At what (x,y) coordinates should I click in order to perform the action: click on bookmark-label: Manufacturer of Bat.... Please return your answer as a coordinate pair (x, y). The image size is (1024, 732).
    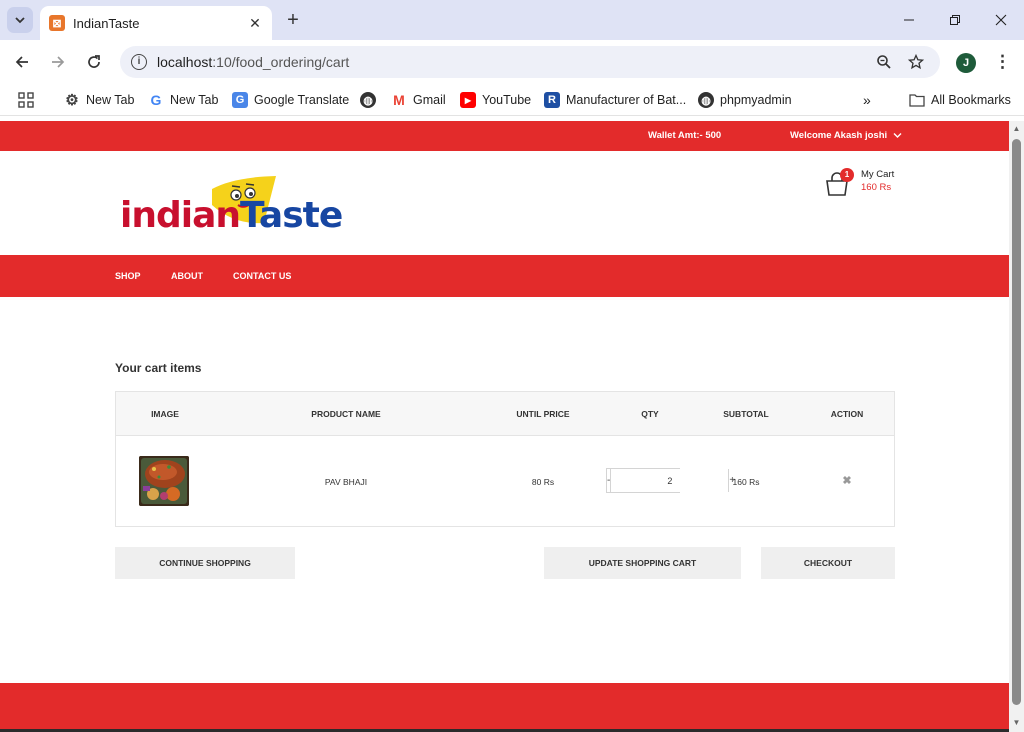
    Looking at the image, I should click on (626, 100).